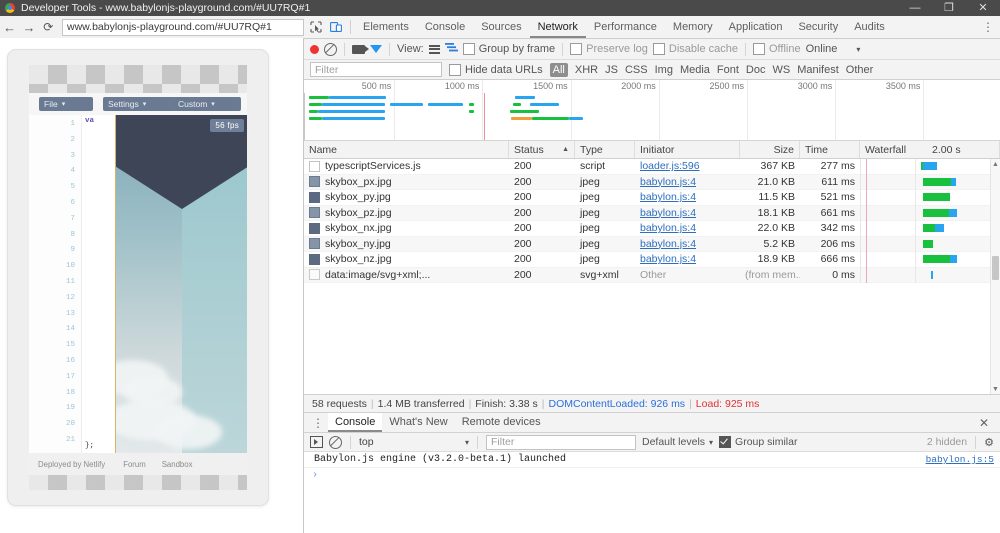 This screenshot has height=533, width=1000. I want to click on clear-console-icon, so click(335, 442).